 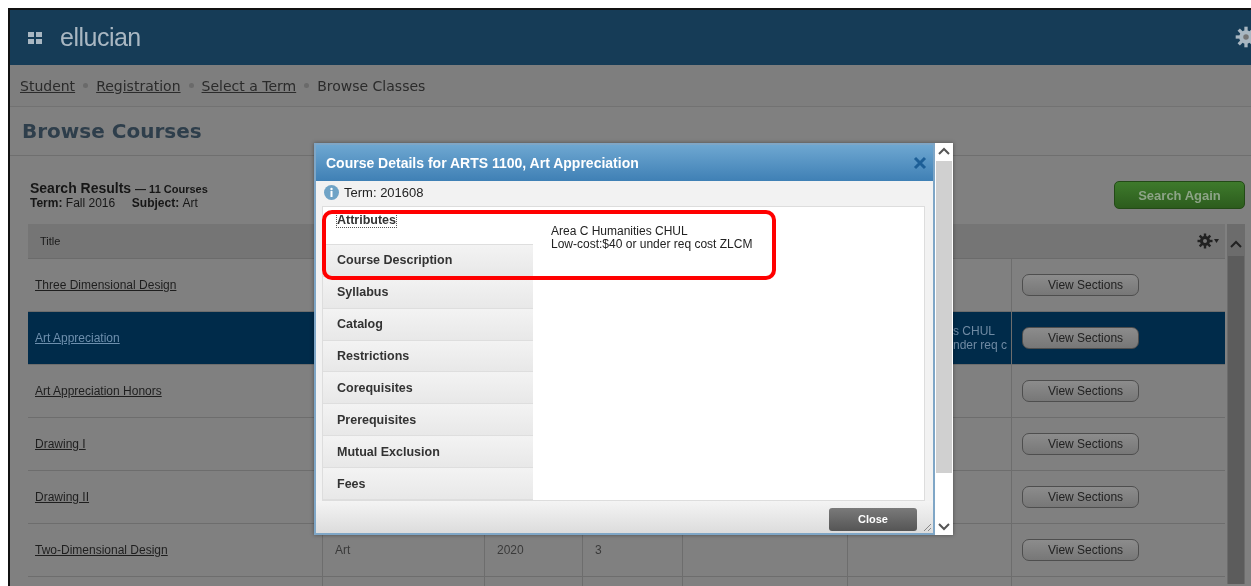 What do you see at coordinates (482, 163) in the screenshot?
I see `dialog-title: Course Details for ARTS 1100, Art Appreciation` at bounding box center [482, 163].